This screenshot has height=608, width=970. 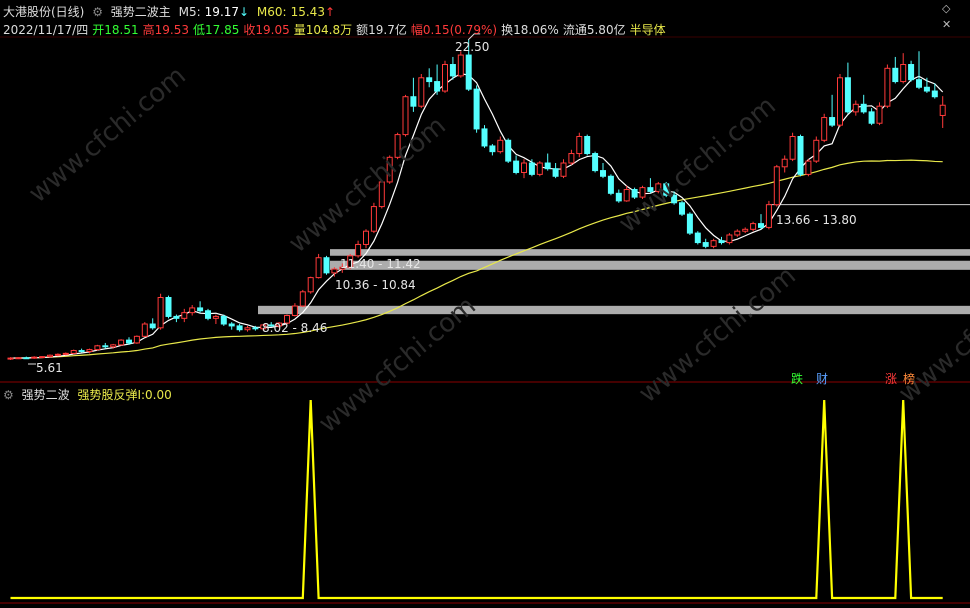 I want to click on sub-indicator-name: 强势二波, so click(x=46, y=395).